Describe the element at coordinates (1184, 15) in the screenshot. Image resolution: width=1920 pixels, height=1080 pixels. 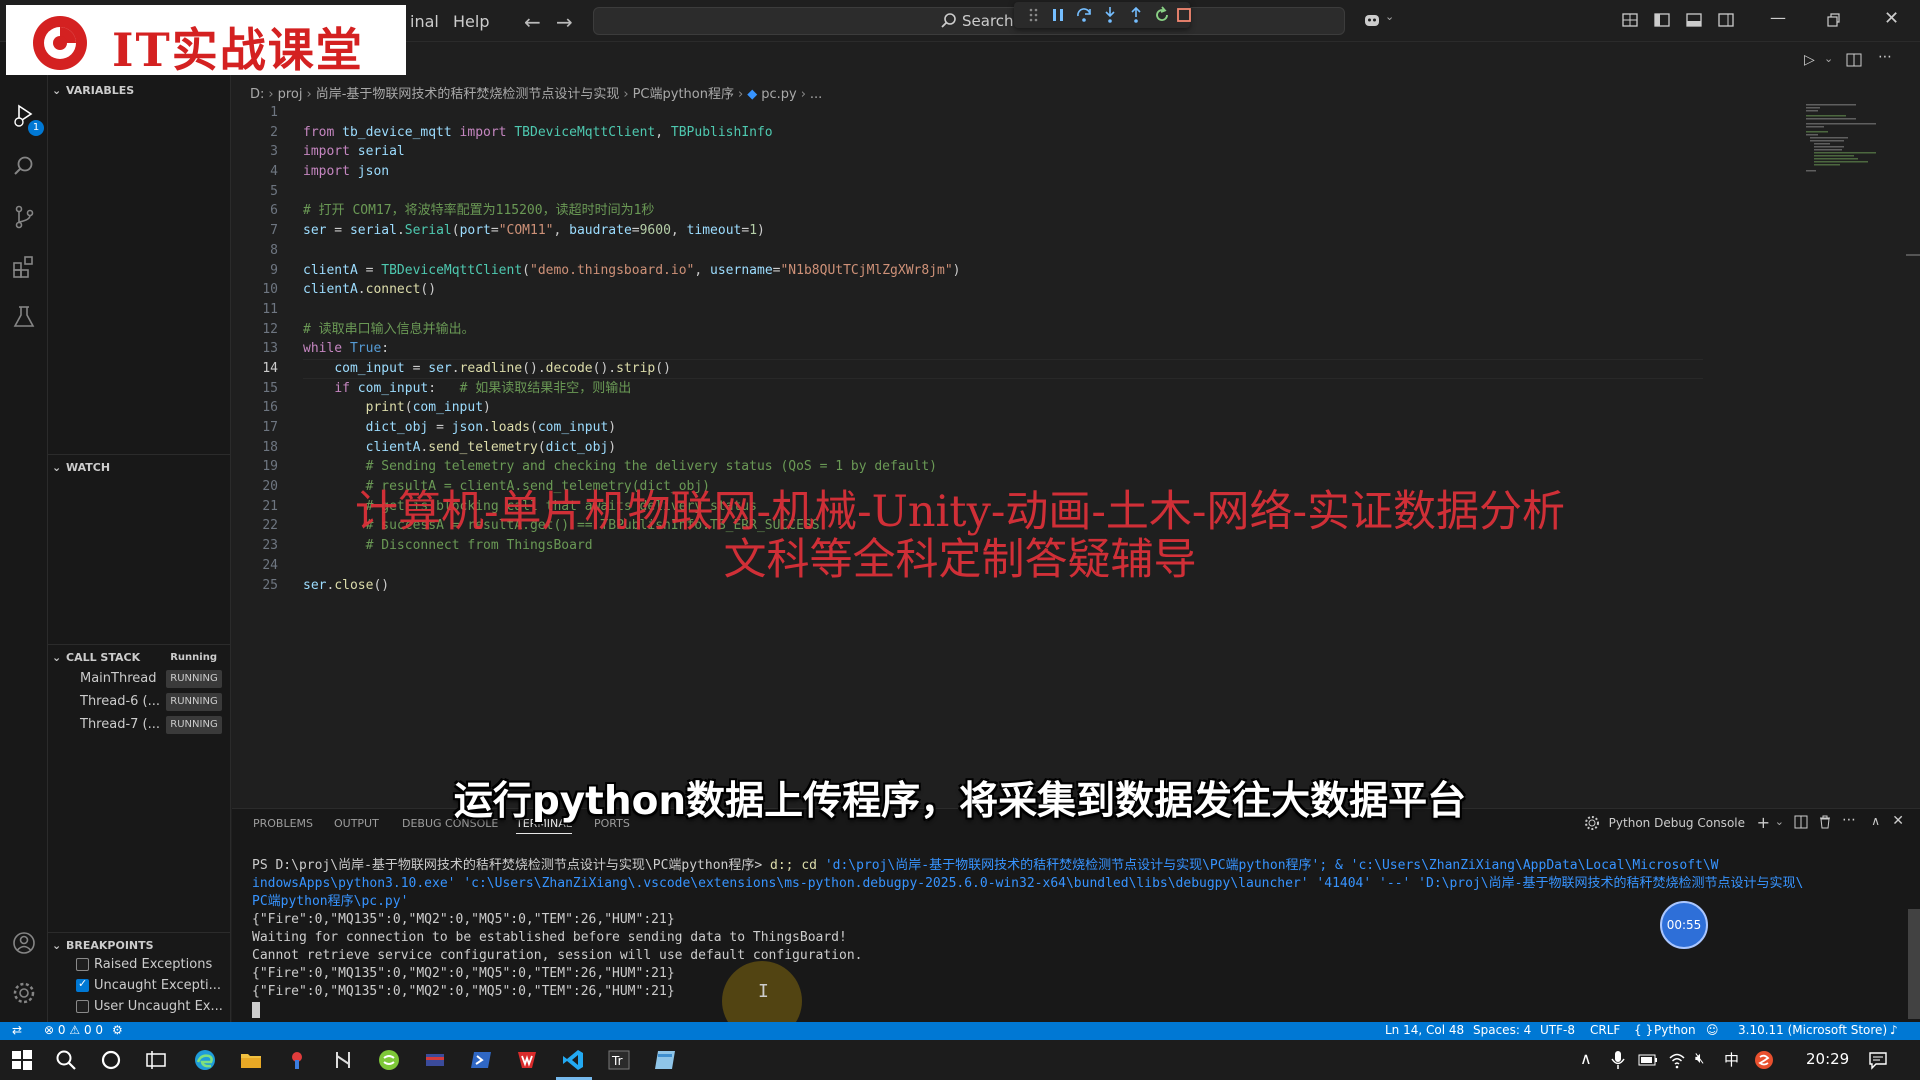
I see `stop-icon` at that location.